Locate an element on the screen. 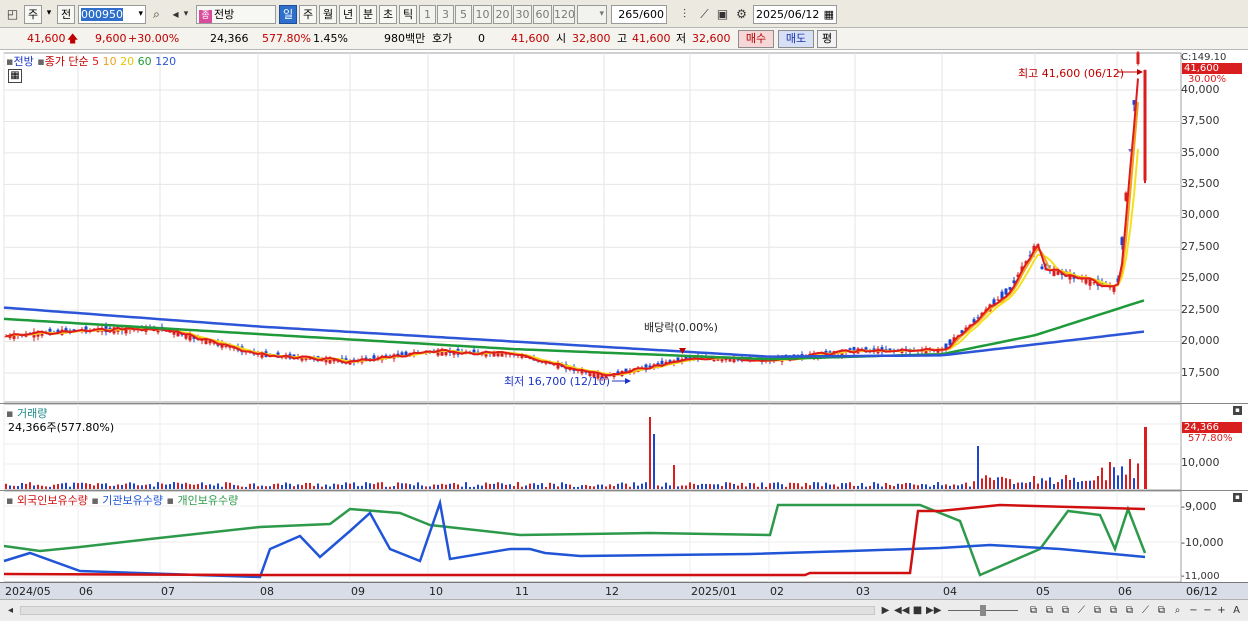 Image resolution: width=1248 pixels, height=621 pixels. magnify-icon: ⌕ is located at coordinates (1177, 610).